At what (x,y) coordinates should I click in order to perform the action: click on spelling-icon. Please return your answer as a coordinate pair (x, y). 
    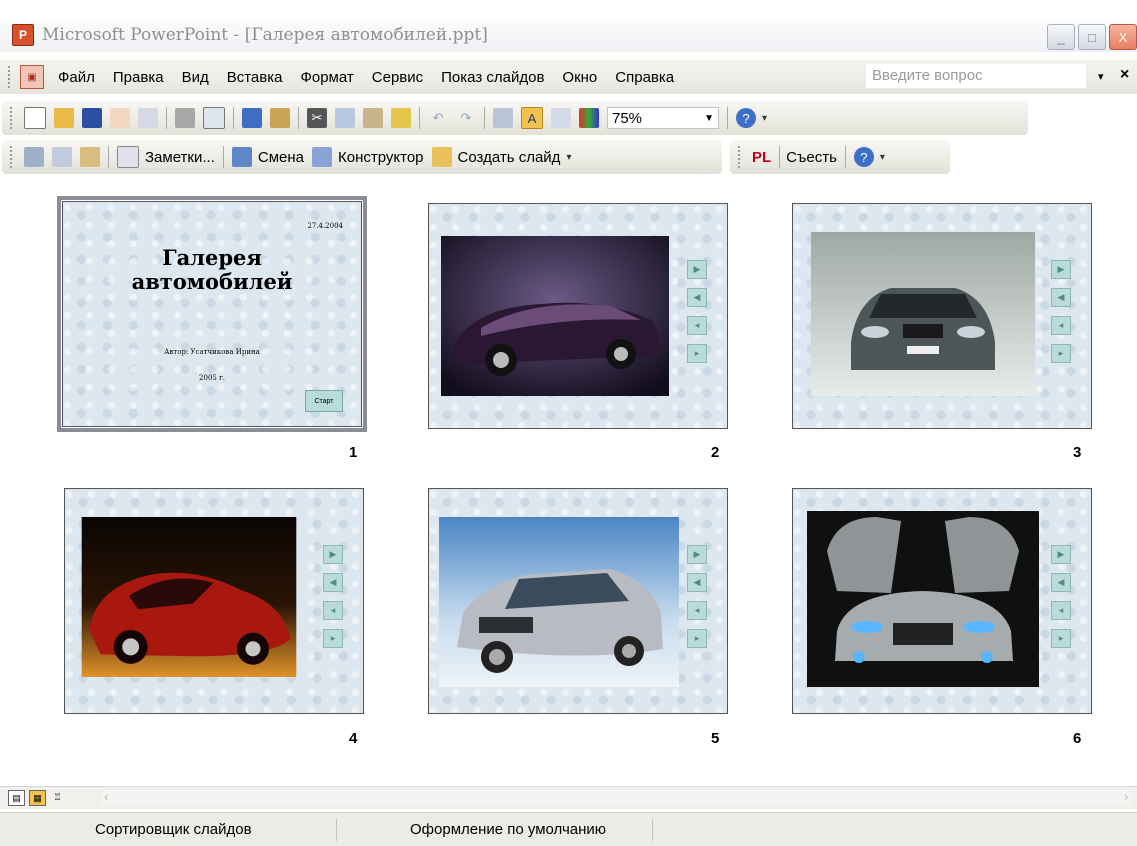
    Looking at the image, I should click on (252, 118).